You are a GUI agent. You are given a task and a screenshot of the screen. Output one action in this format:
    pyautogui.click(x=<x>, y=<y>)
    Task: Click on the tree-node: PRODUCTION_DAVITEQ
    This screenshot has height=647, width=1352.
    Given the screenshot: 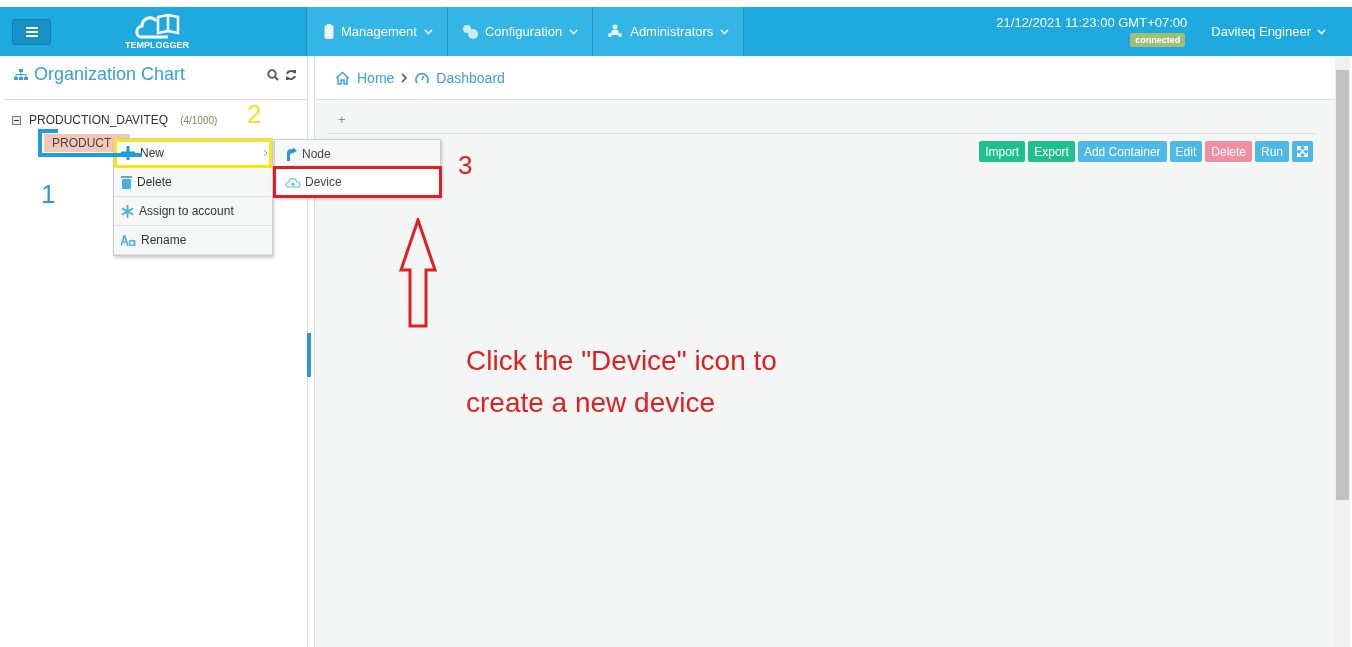 What is the action you would take?
    pyautogui.click(x=99, y=120)
    